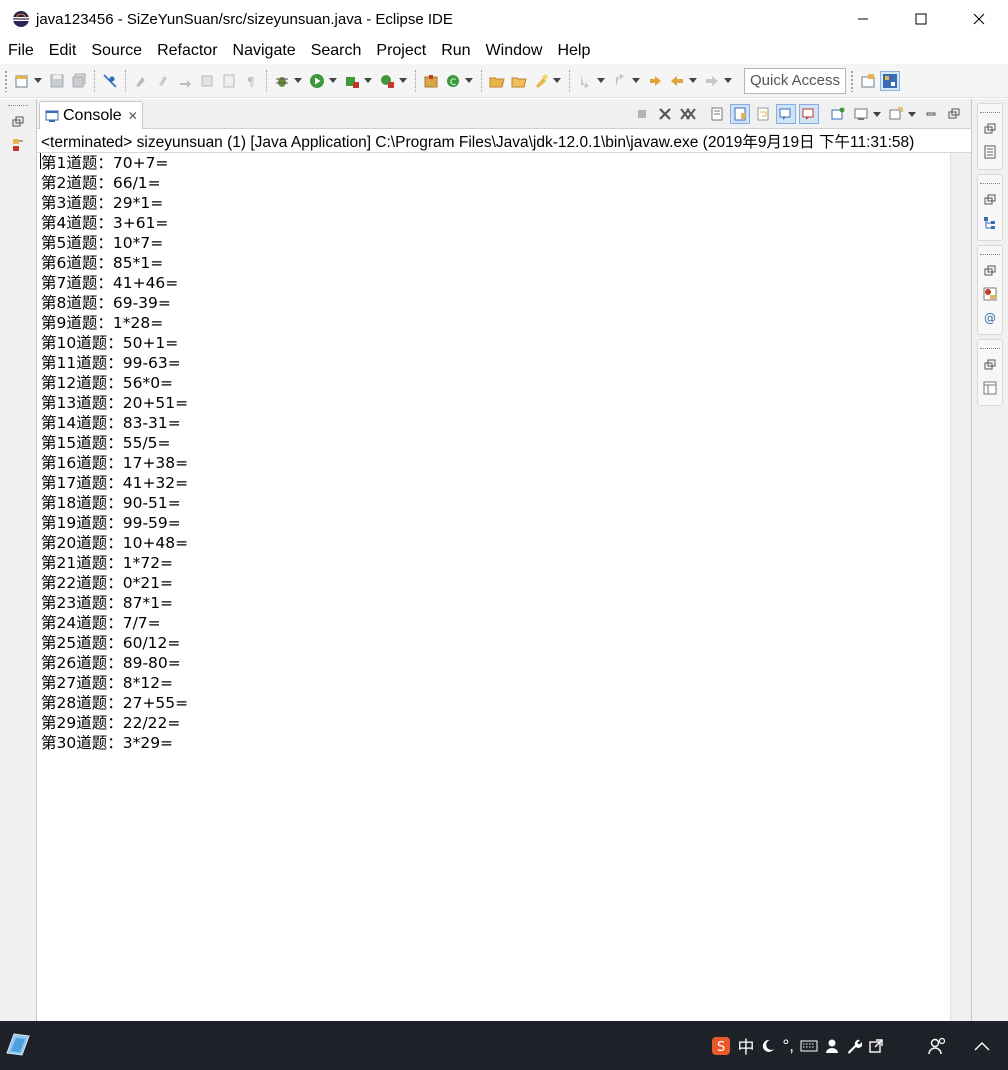  I want to click on external-link-icon, so click(876, 1046).